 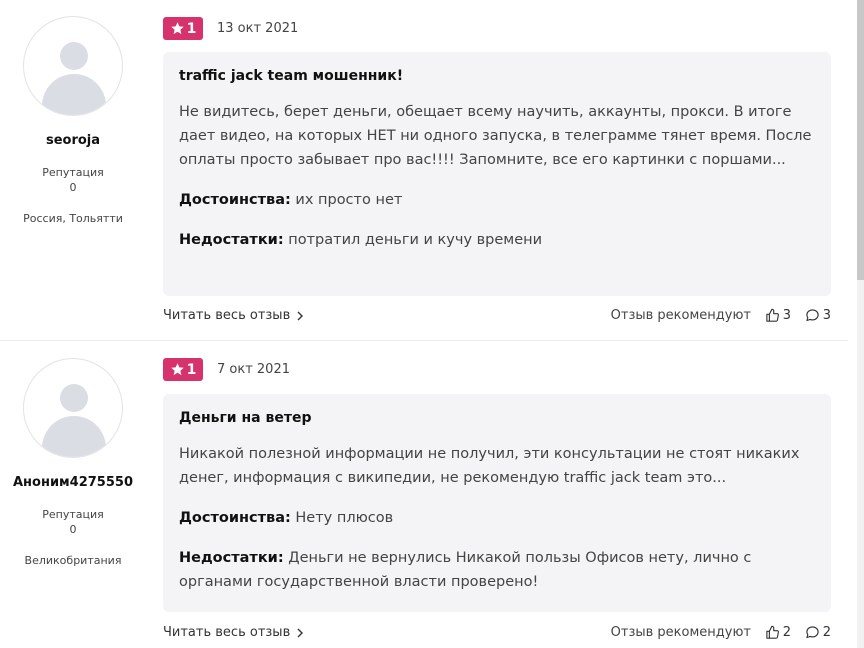 I want to click on scrollbar, so click(x=860, y=324).